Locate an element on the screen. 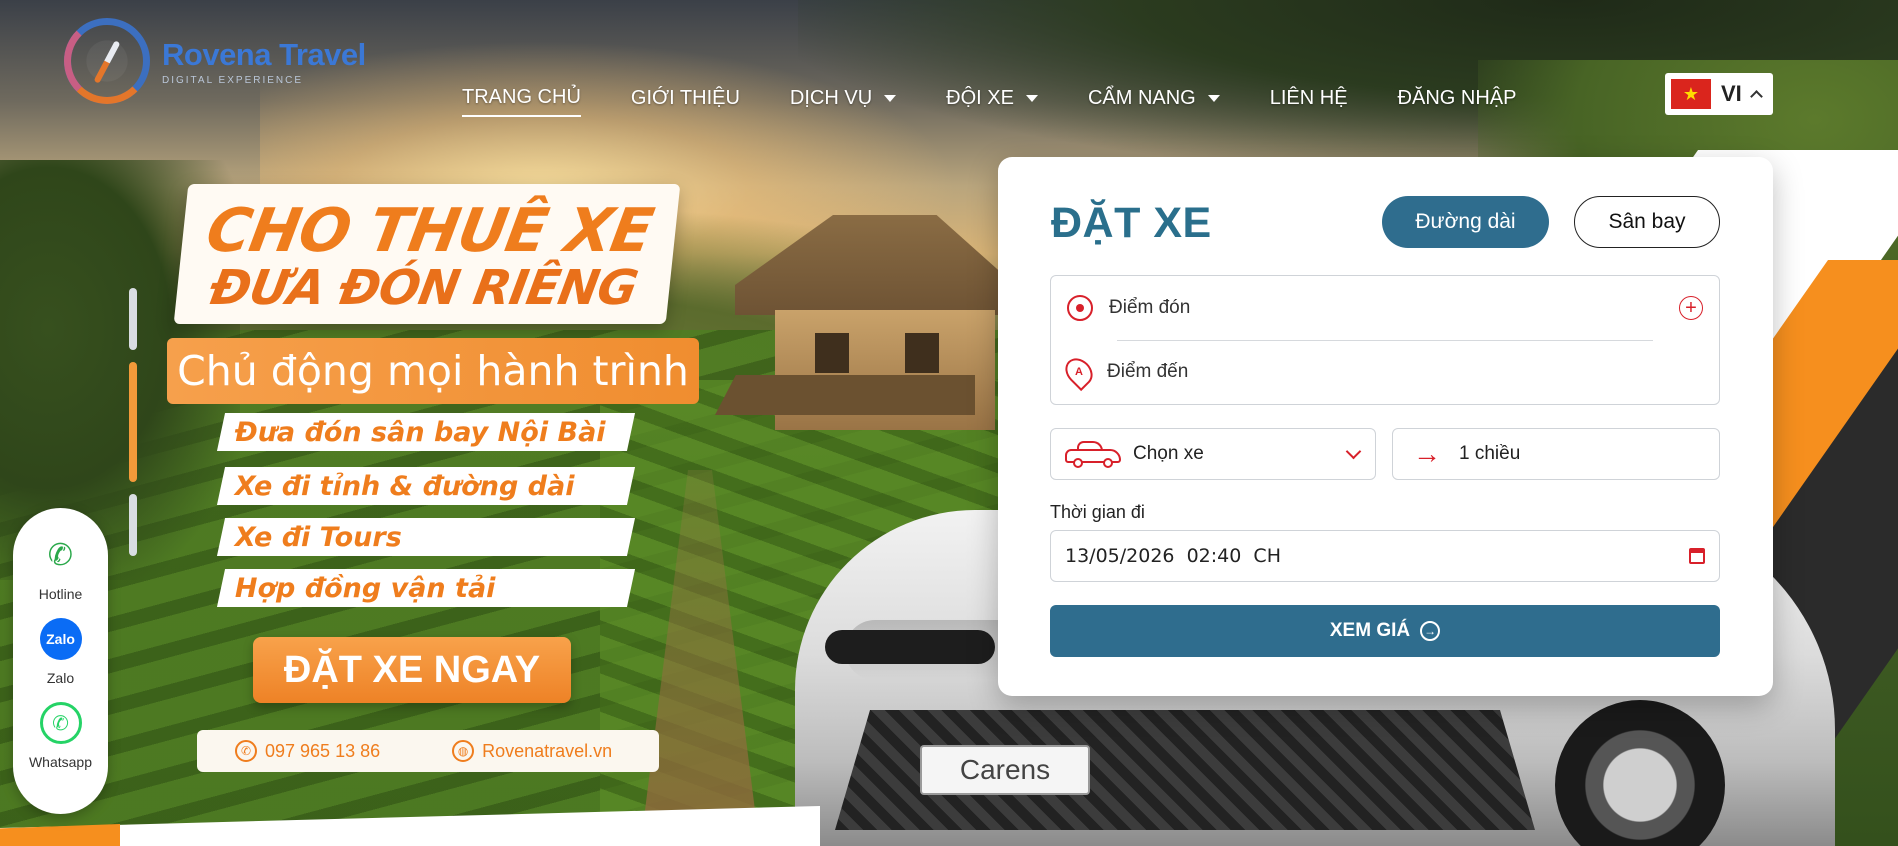 The height and width of the screenshot is (846, 1898). language-switcher: ★ VI is located at coordinates (1719, 94).